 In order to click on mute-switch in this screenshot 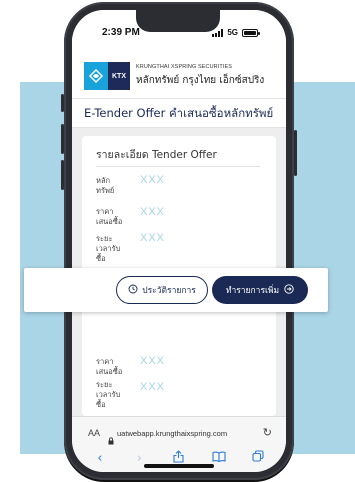, I will do `click(62, 103)`.